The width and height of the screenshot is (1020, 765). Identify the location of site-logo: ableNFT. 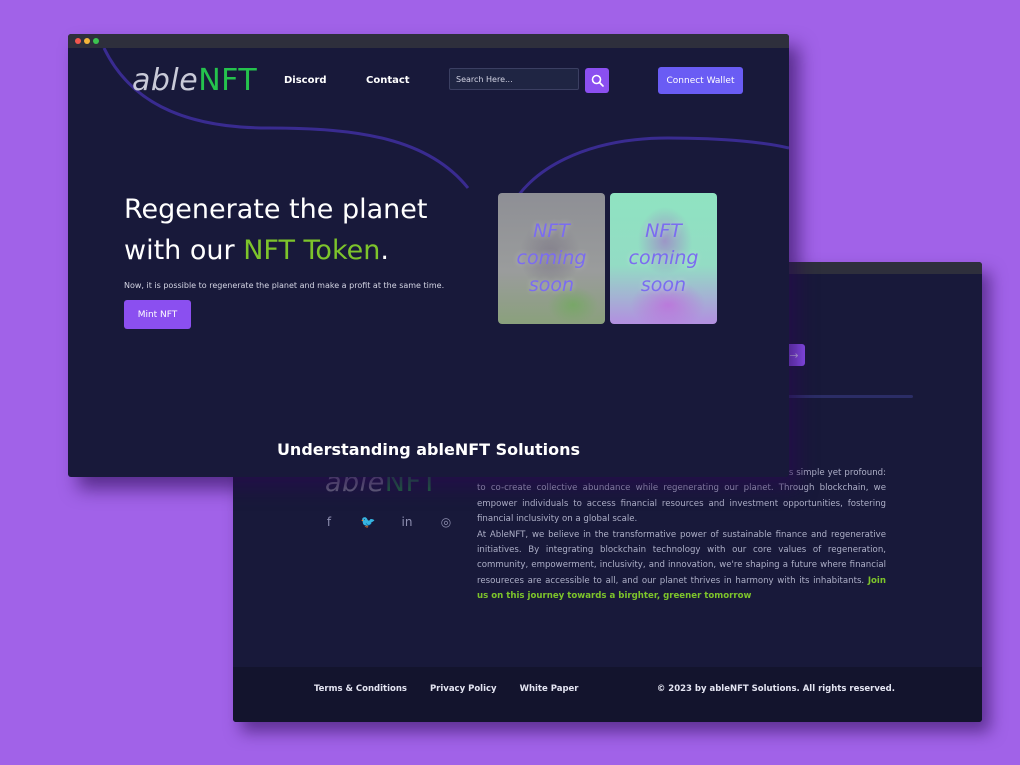
(194, 80).